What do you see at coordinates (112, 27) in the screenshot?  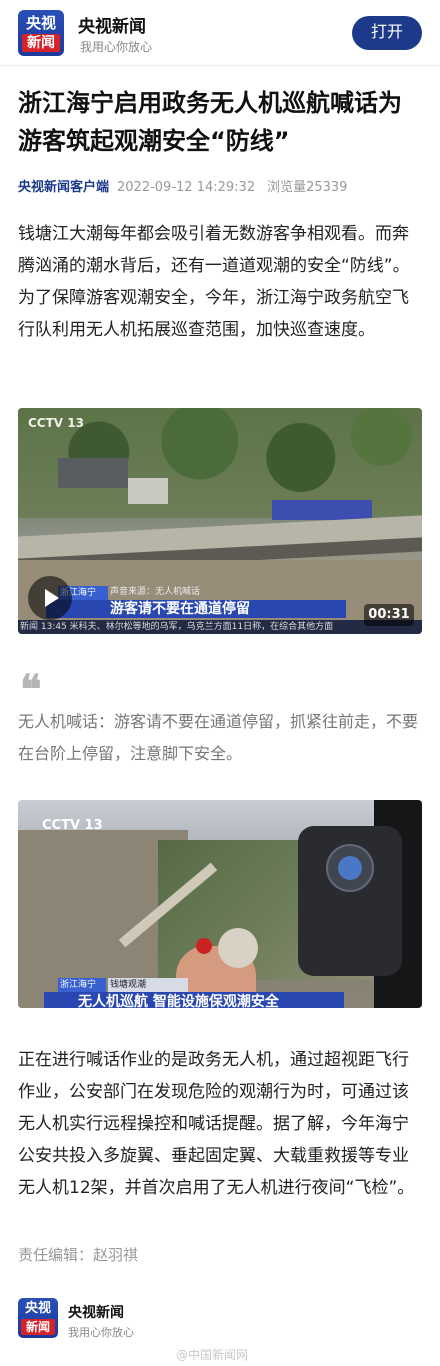 I see `app-name: 央视新闻` at bounding box center [112, 27].